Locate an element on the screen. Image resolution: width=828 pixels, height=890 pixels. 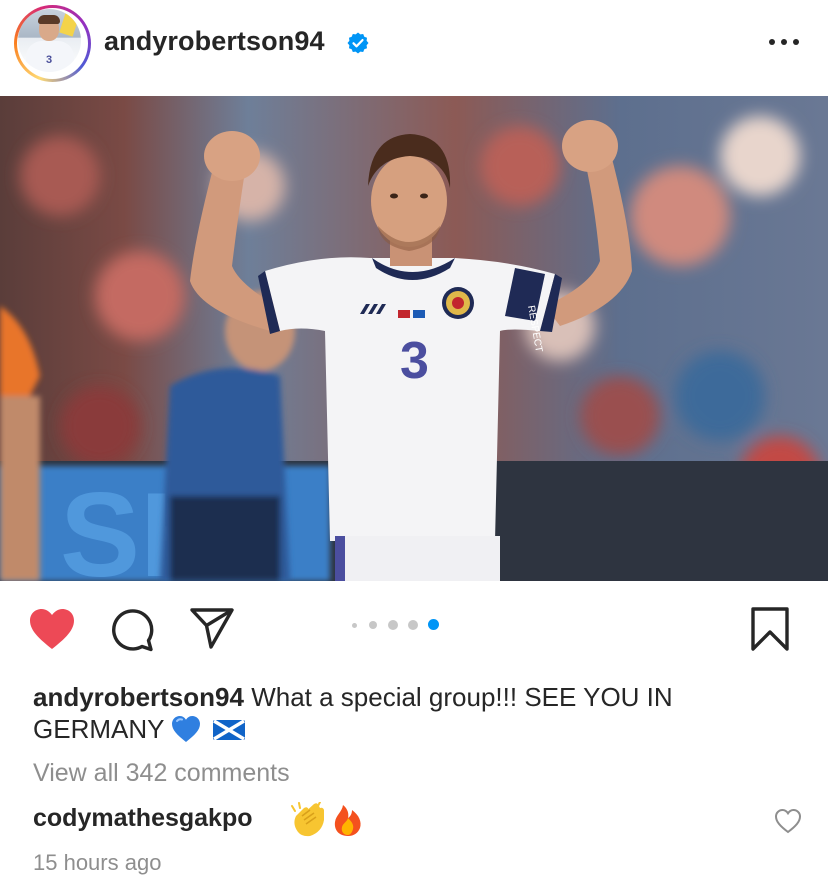
story-ring-avatar: 3 is located at coordinates (52, 43).